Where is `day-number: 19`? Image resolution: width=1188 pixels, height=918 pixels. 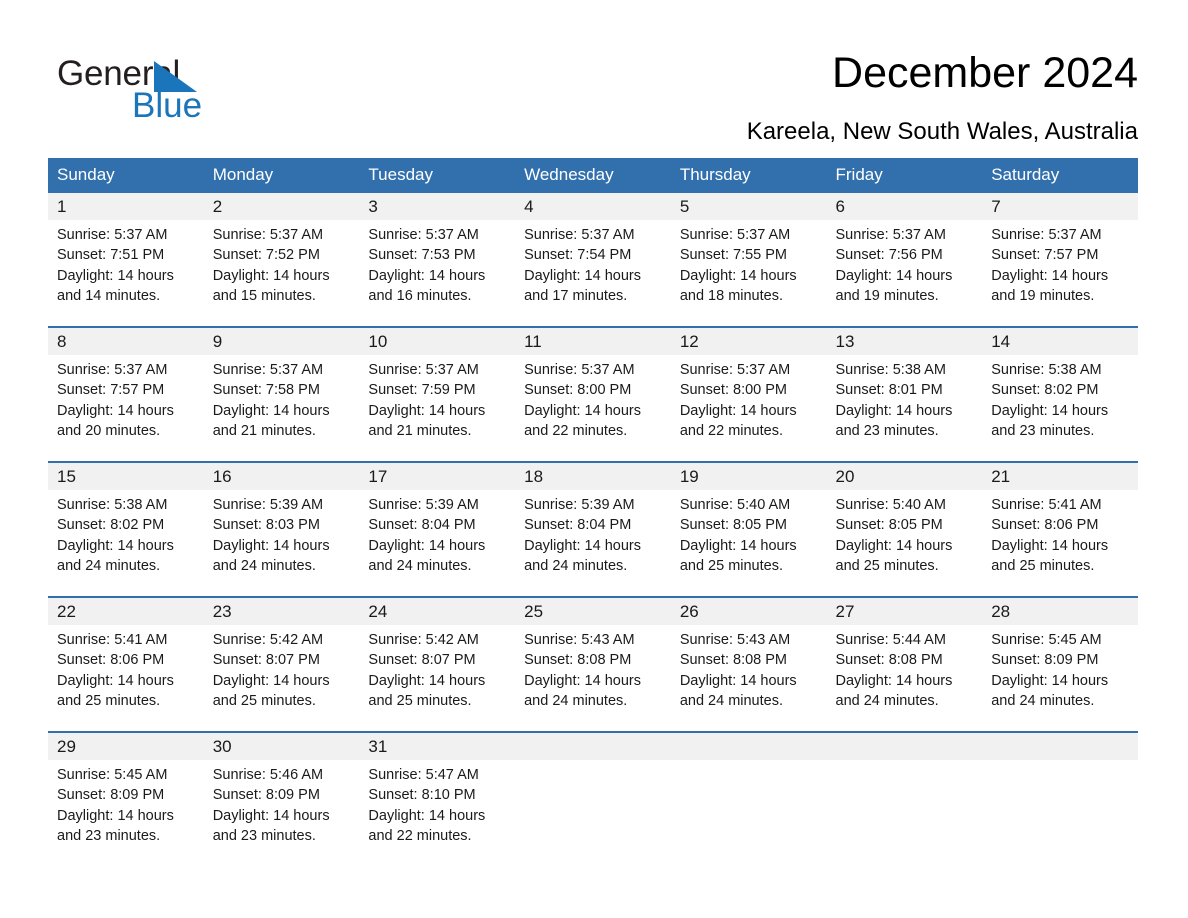
day-number: 19 is located at coordinates (748, 475).